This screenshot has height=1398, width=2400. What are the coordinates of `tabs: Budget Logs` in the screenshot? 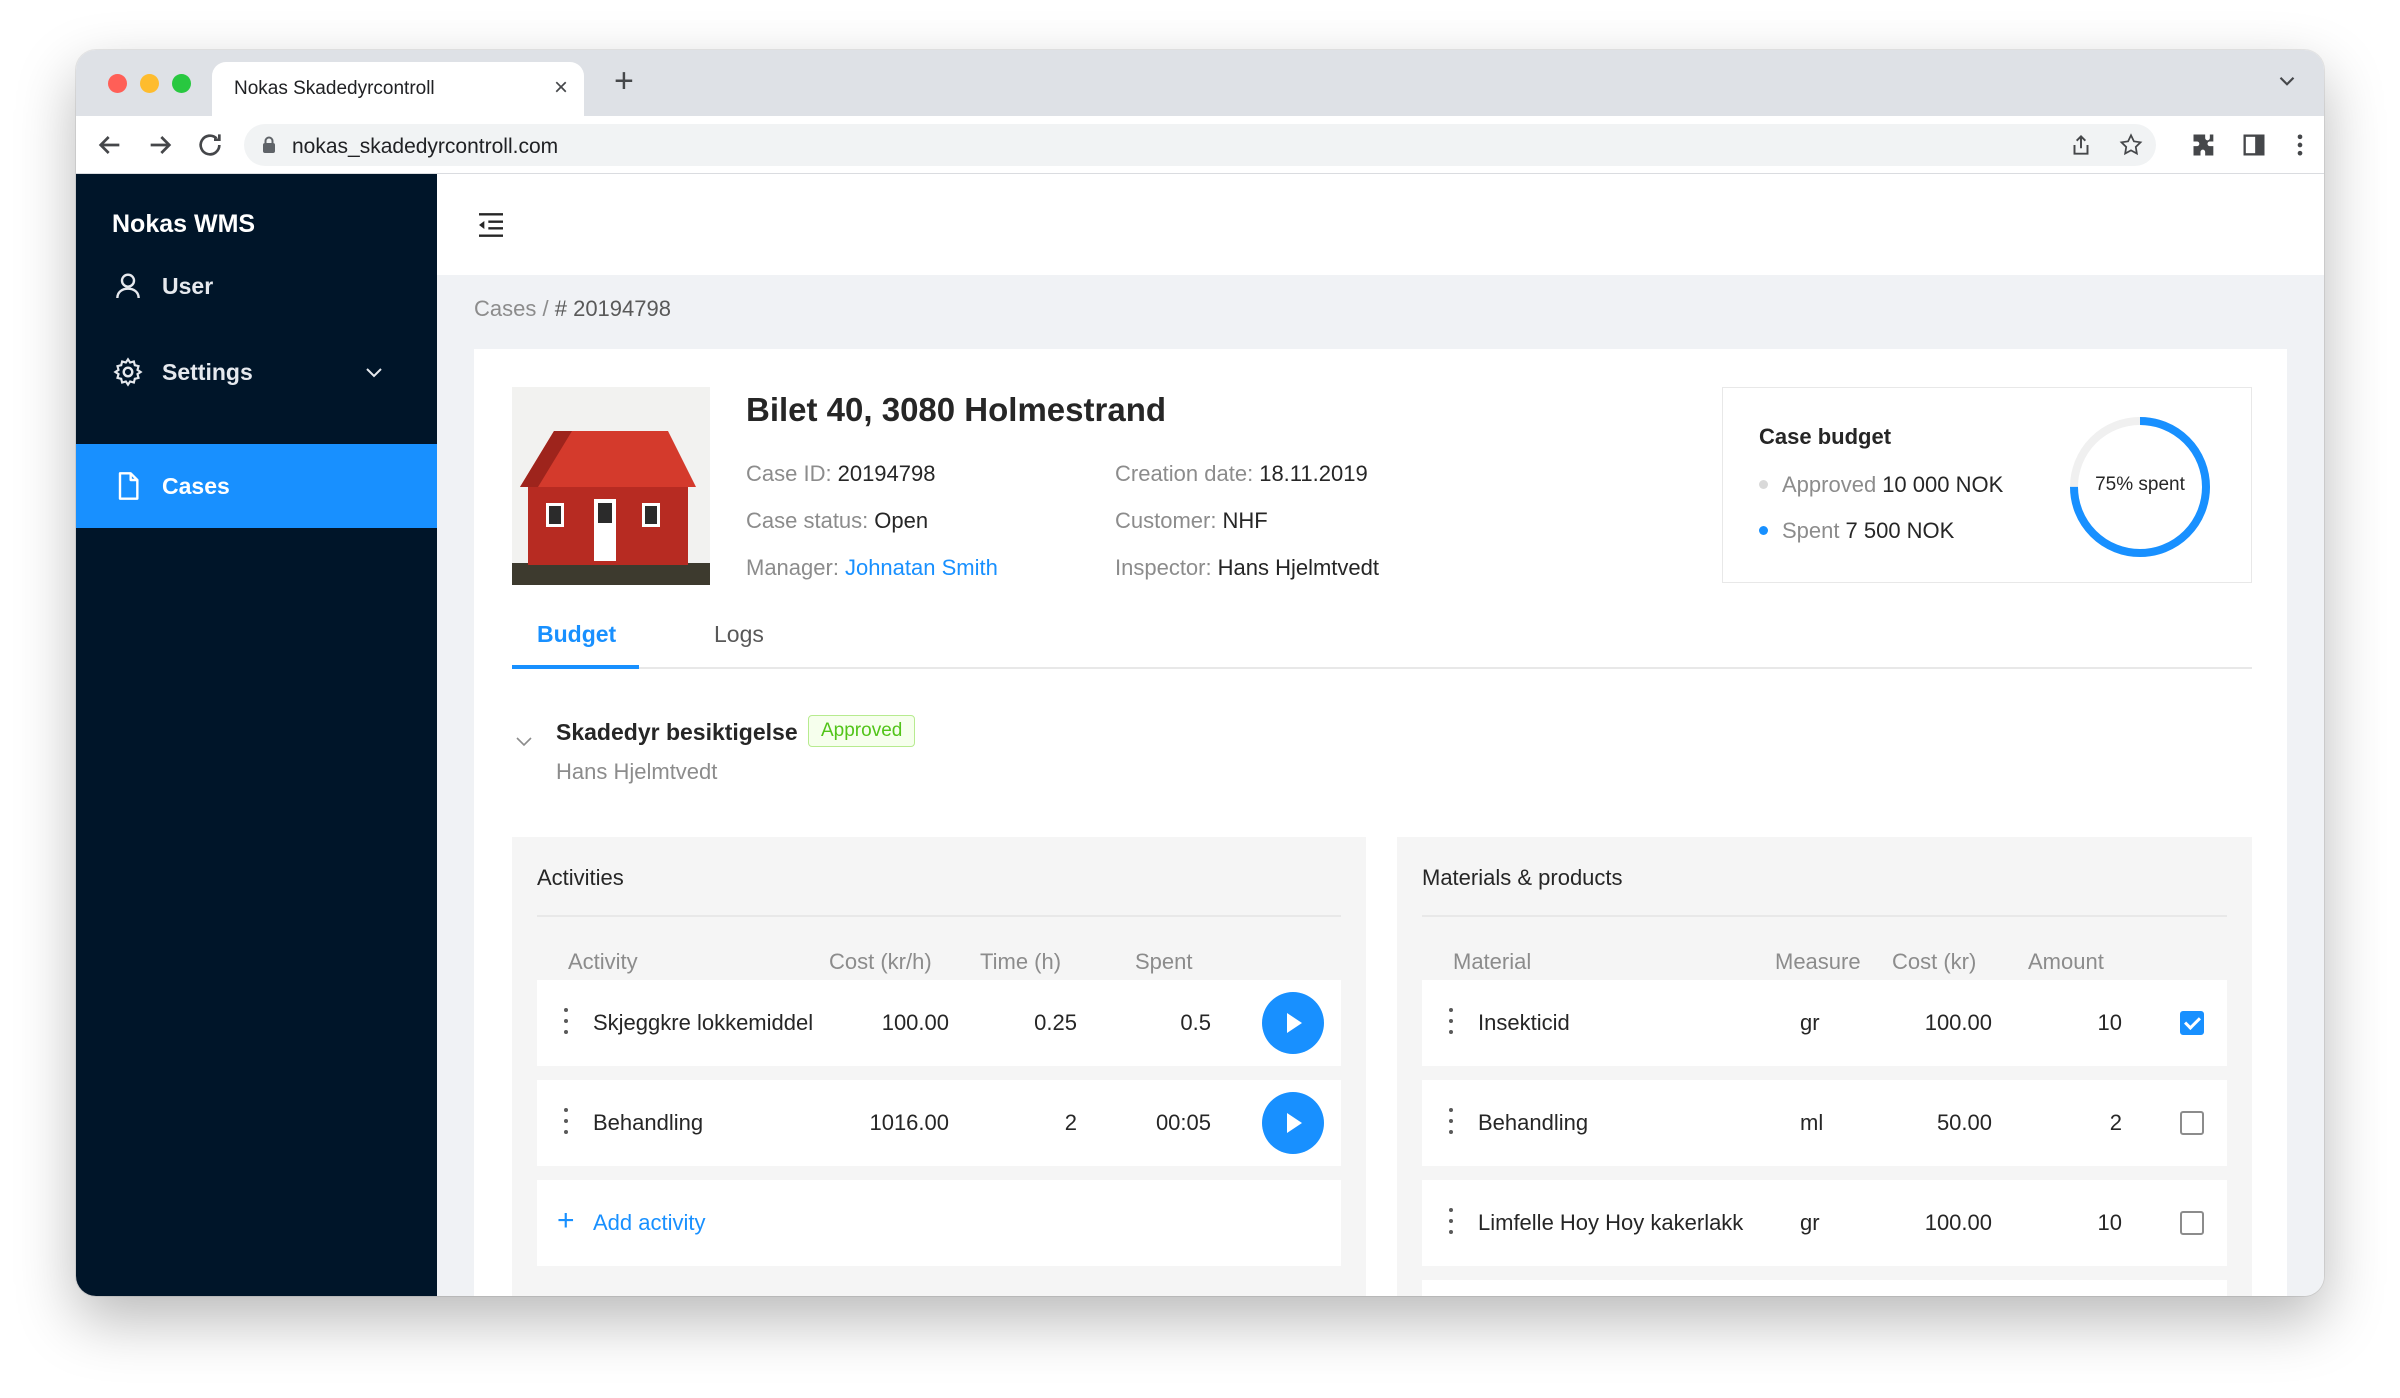 It's located at (1382, 638).